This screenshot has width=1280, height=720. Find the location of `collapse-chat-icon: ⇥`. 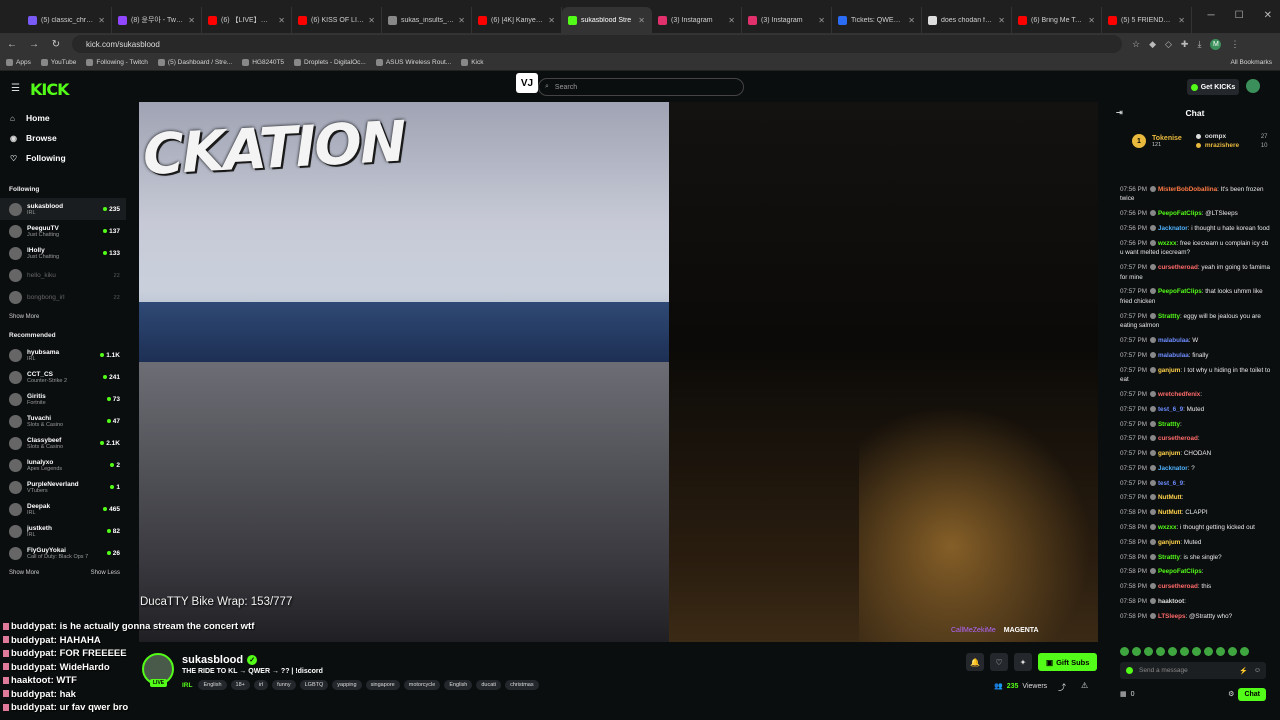

collapse-chat-icon: ⇥ is located at coordinates (1119, 112).